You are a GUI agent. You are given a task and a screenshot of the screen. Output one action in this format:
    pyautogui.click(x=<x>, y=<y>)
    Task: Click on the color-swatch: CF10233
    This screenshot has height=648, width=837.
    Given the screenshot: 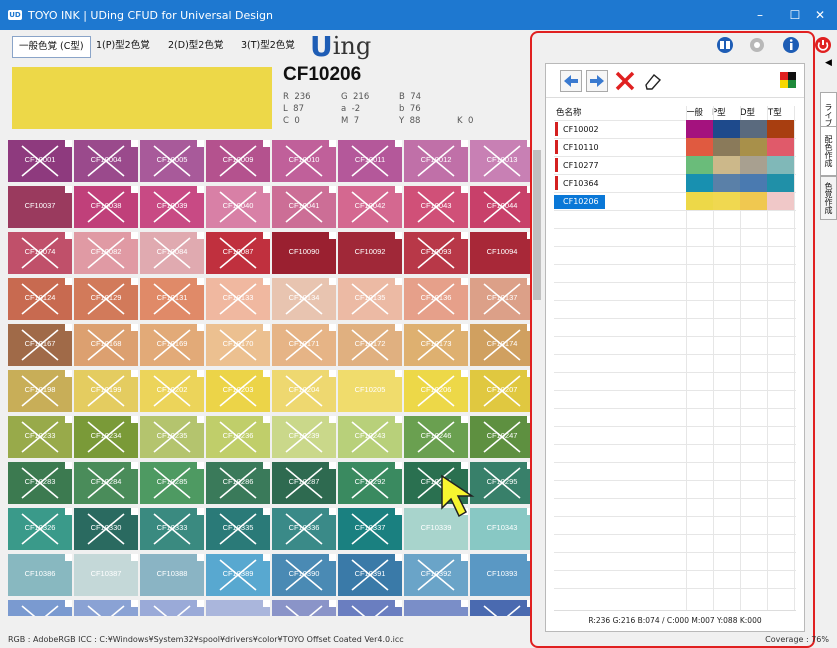 What is the action you would take?
    pyautogui.click(x=40, y=437)
    